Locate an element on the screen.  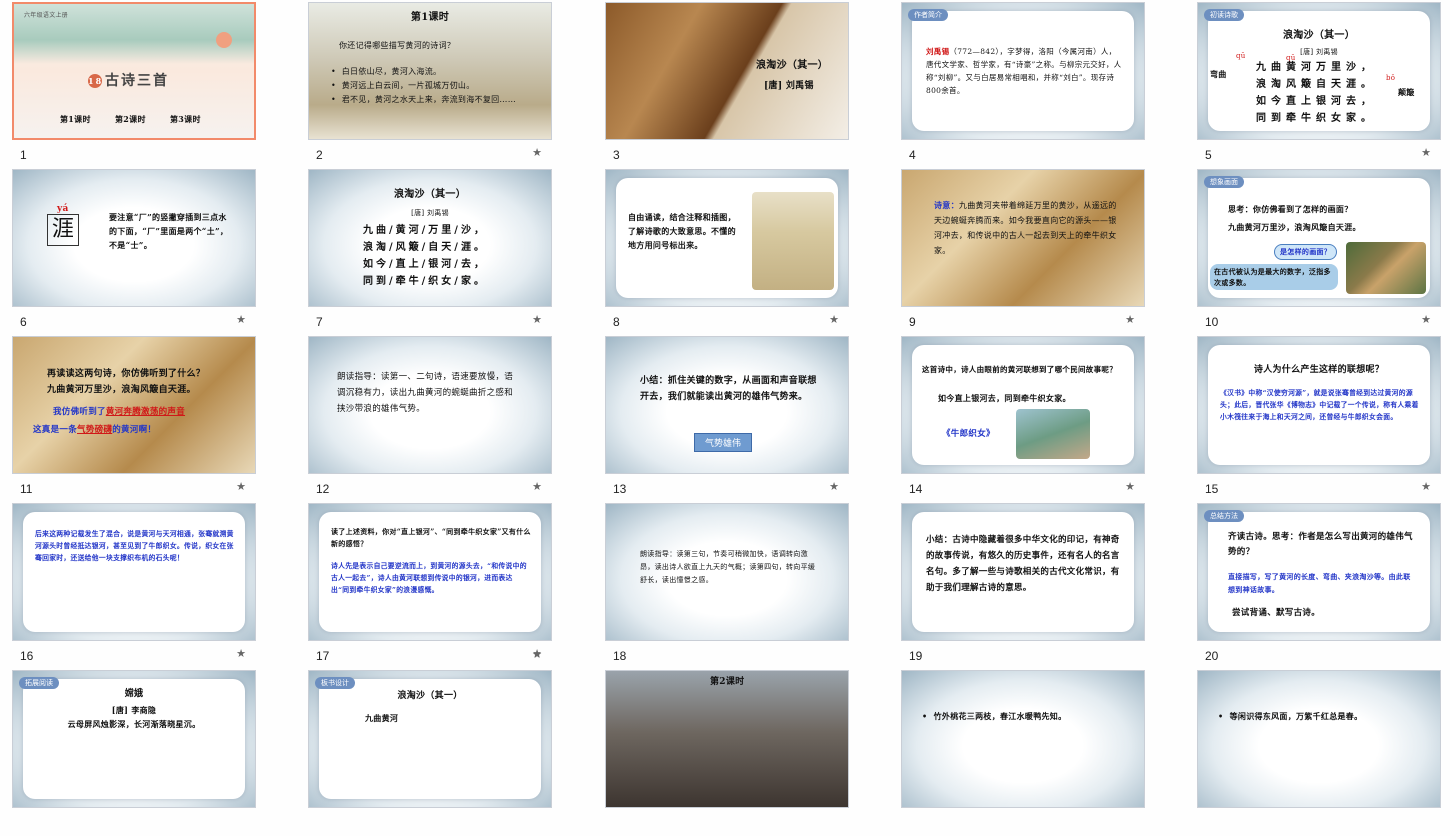
slide-21-canvas: 拓展阅读 嫦娥 [唐] 李商隐 云母屏风烛影深，长河渐落晓星沉。 is located at coordinates (134, 739).